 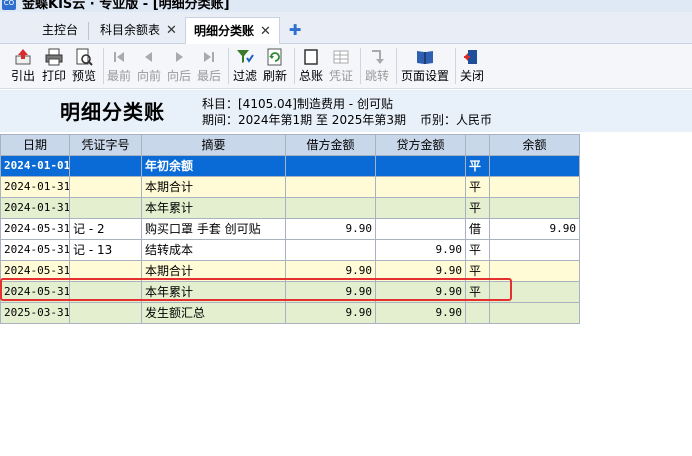 I want to click on table-row: 2024-01-31 本年累计 平, so click(x=290, y=208).